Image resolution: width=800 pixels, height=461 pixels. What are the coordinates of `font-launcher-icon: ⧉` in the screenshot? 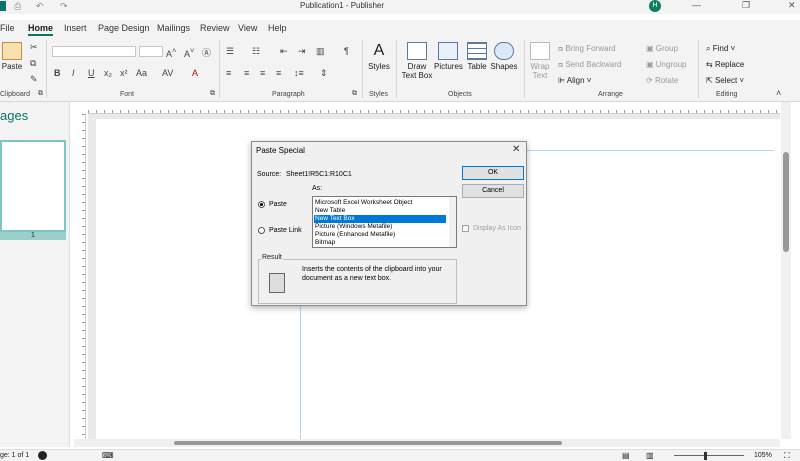 It's located at (212, 94).